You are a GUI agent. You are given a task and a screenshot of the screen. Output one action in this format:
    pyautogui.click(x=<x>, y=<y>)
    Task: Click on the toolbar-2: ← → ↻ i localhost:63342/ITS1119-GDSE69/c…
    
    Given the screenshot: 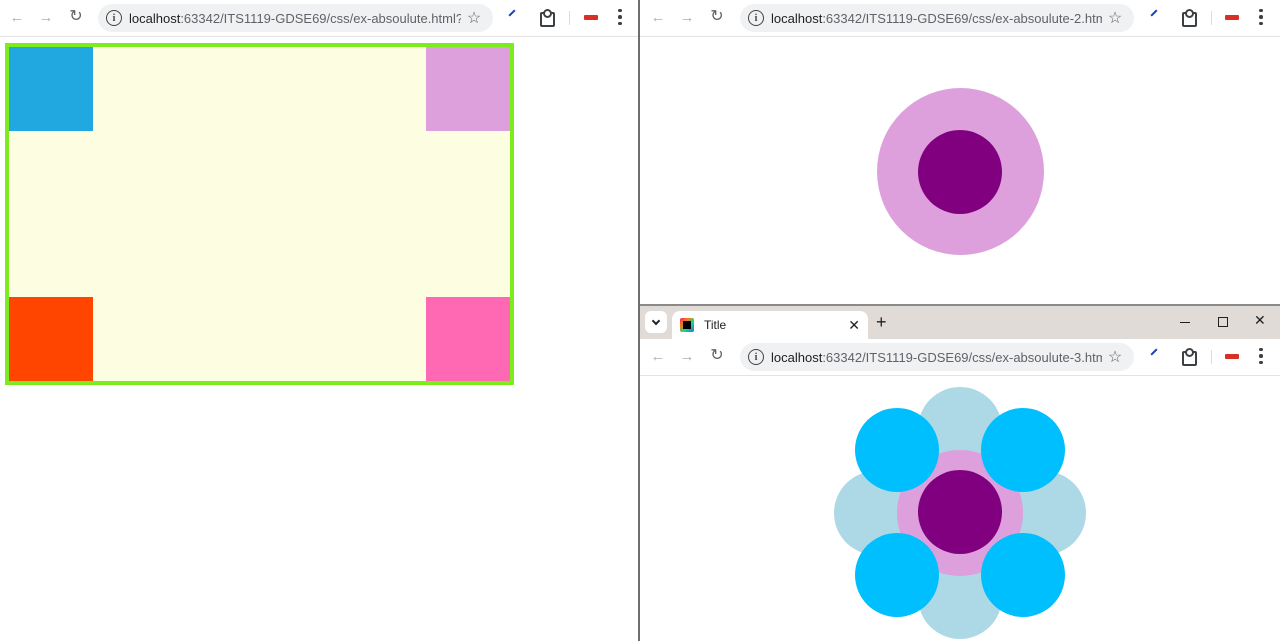 What is the action you would take?
    pyautogui.click(x=960, y=18)
    